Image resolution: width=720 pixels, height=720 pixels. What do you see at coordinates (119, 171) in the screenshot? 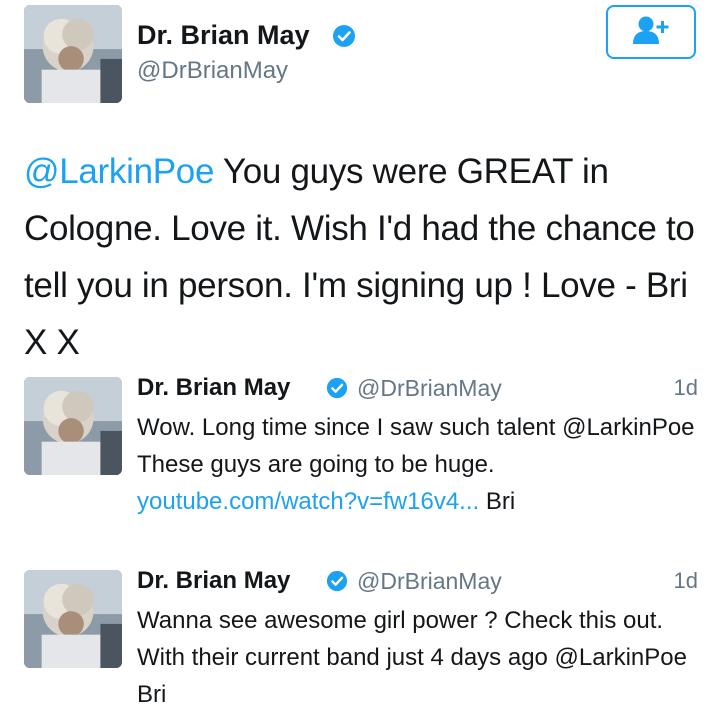
I see `mention-link: @LarkinPoe` at bounding box center [119, 171].